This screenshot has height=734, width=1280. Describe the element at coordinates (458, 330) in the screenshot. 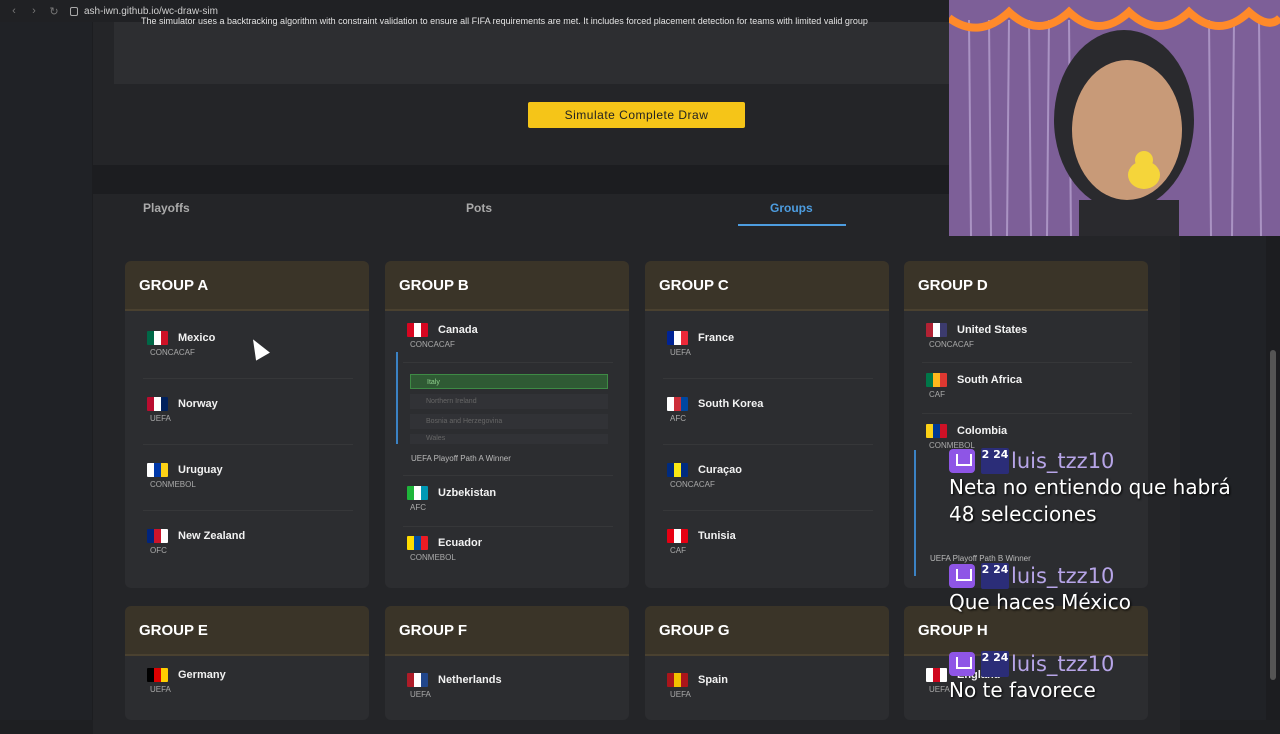

I see `team-name: Canada` at that location.